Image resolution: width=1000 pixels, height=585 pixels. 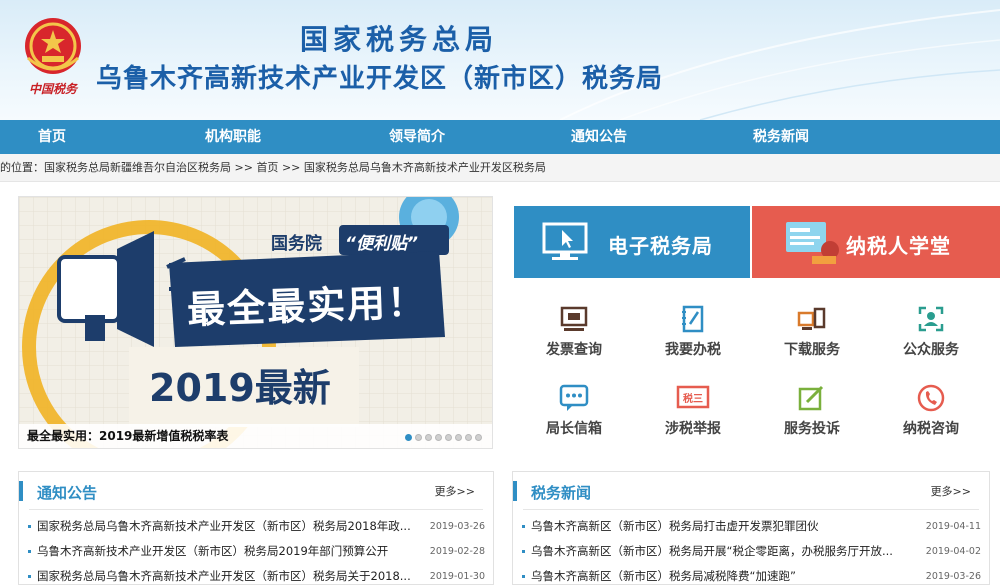 What do you see at coordinates (574, 318) in the screenshot?
I see `monitor-icon` at bounding box center [574, 318].